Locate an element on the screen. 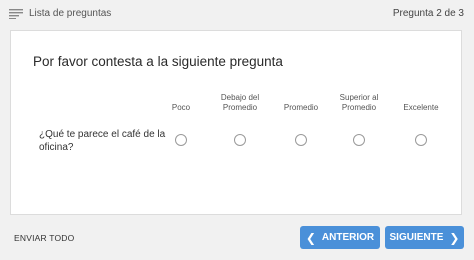  radio-superior-al-promedio is located at coordinates (359, 140).